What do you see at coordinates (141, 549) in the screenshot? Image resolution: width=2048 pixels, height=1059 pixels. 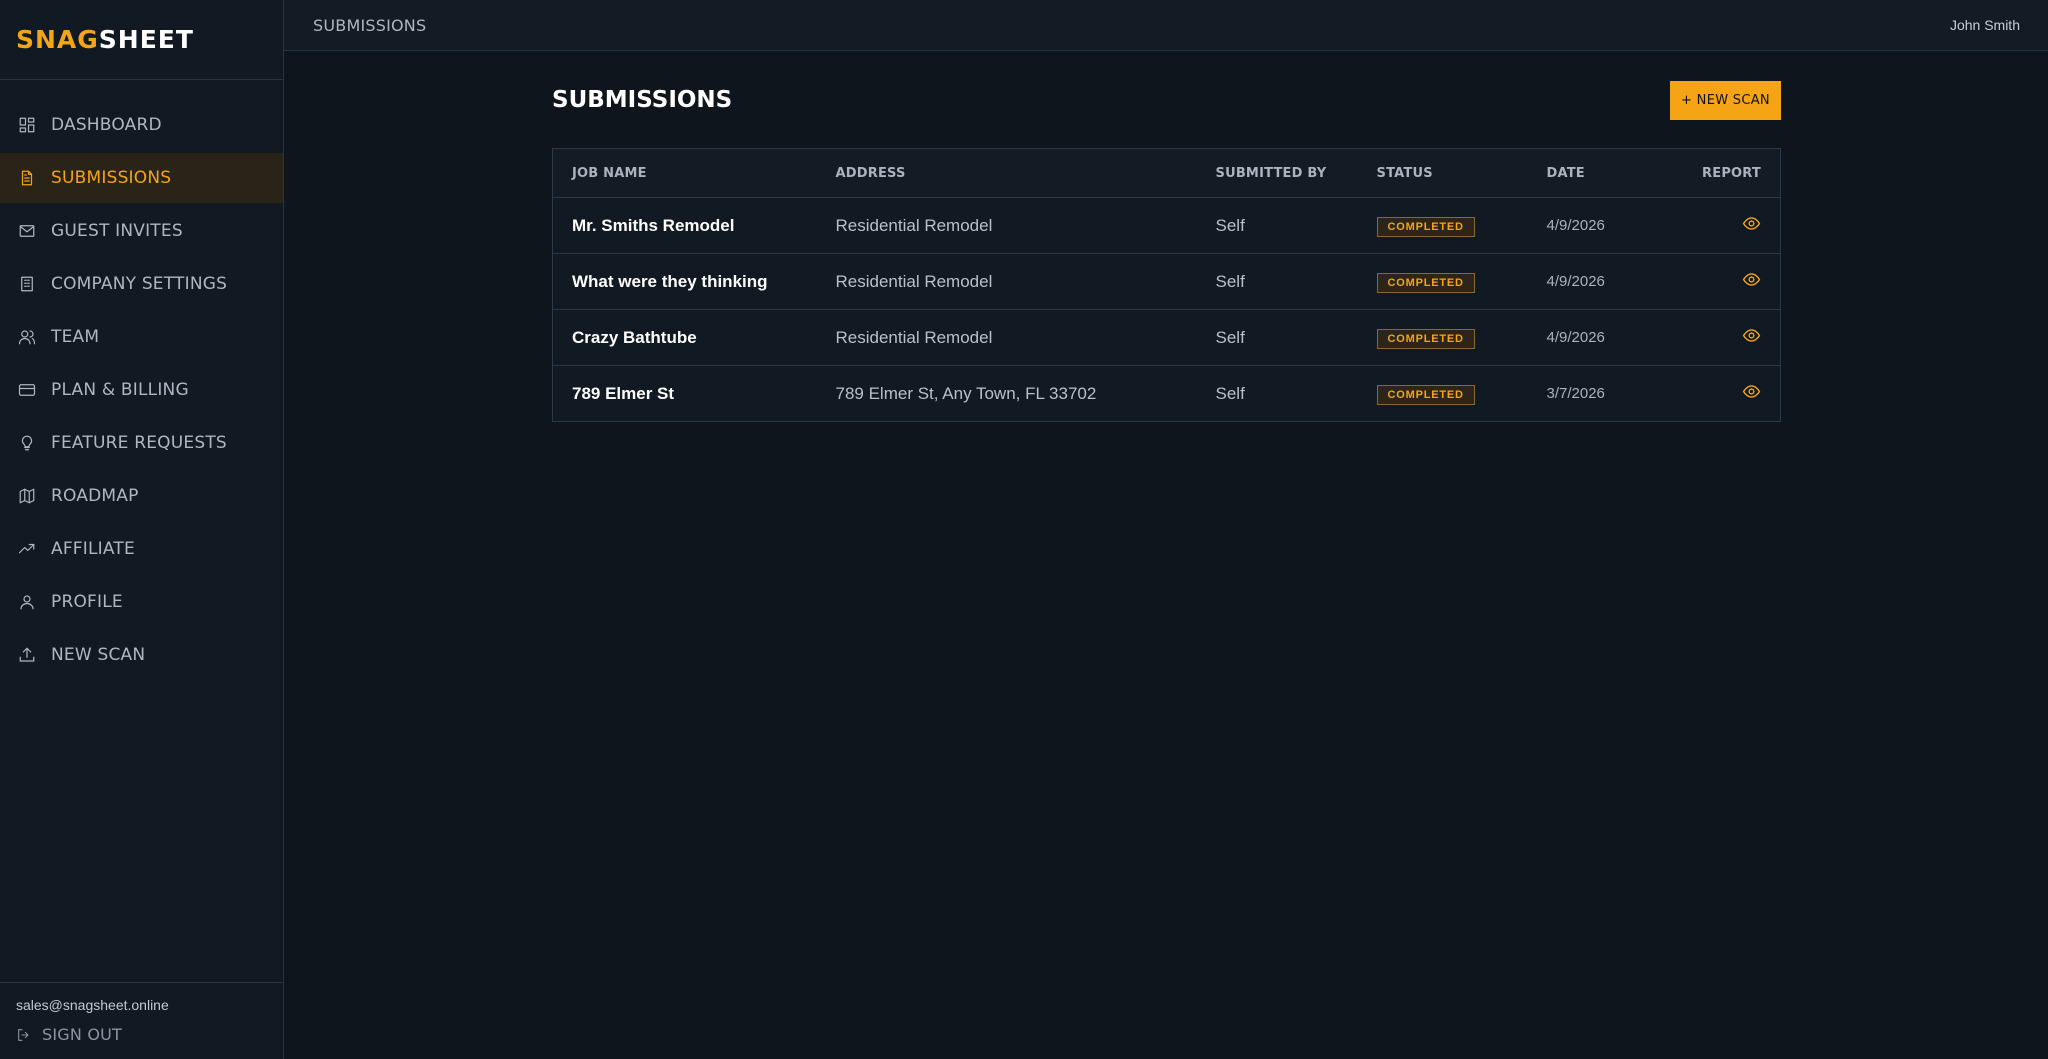 I see `sidebar-item-affiliate: Affiliate` at bounding box center [141, 549].